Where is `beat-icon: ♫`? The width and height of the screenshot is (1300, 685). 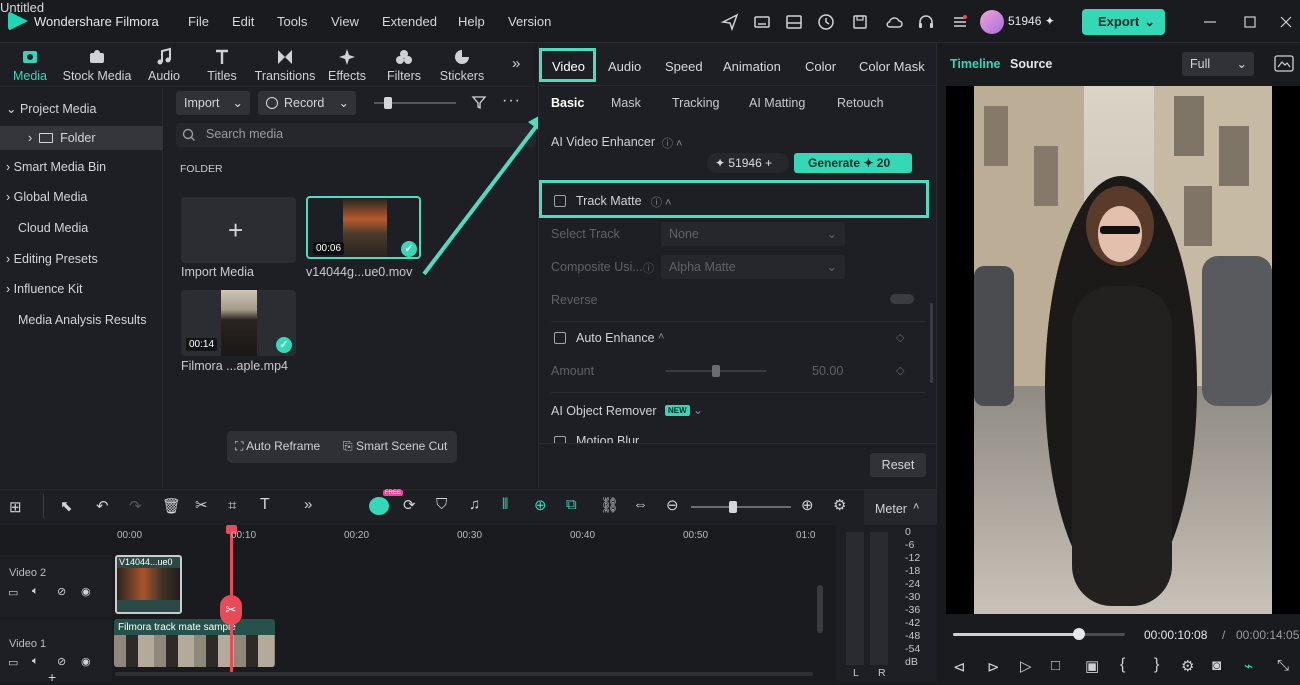
beat-icon: ♫ is located at coordinates (474, 504).